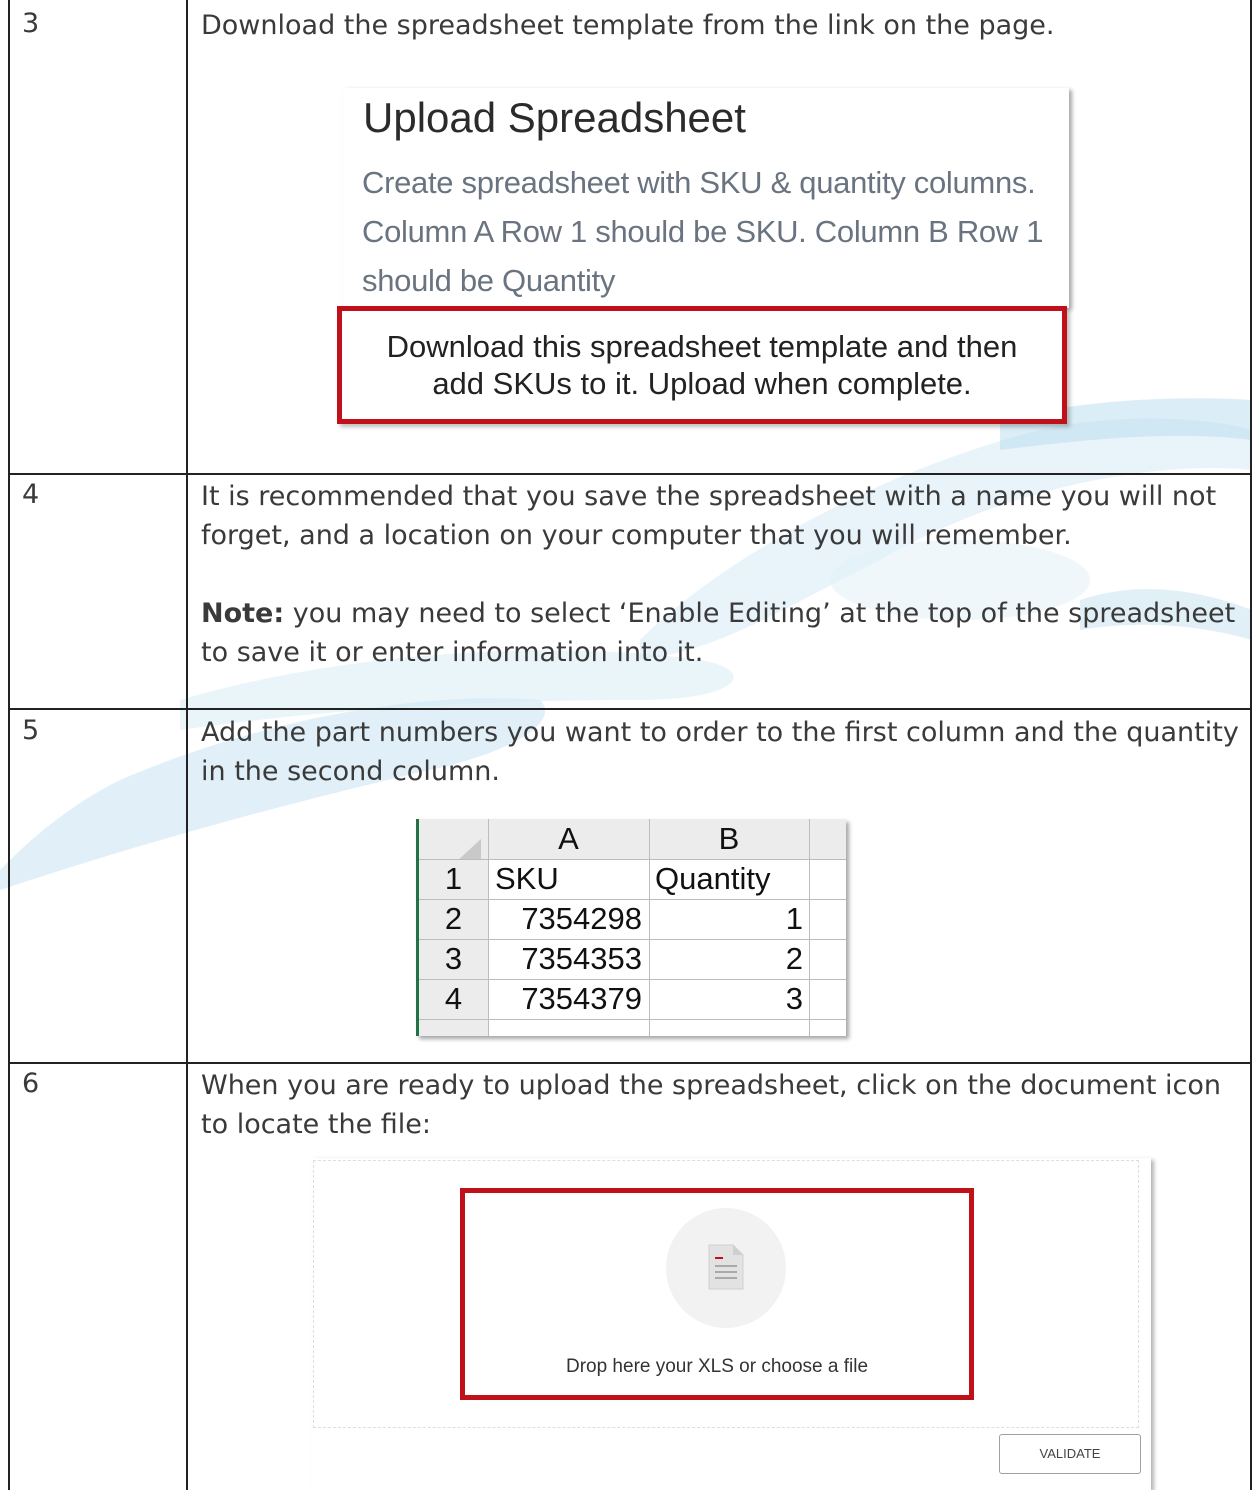  Describe the element at coordinates (794, 918) in the screenshot. I see `cell-b2: 1` at that location.